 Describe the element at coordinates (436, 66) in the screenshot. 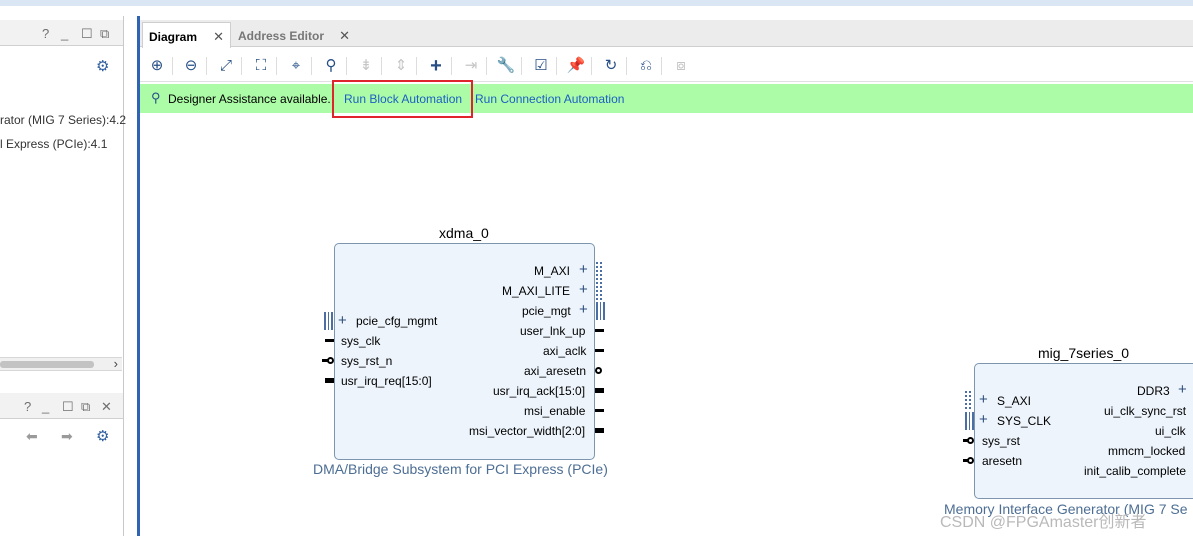

I see `add-ip-icon: +` at that location.